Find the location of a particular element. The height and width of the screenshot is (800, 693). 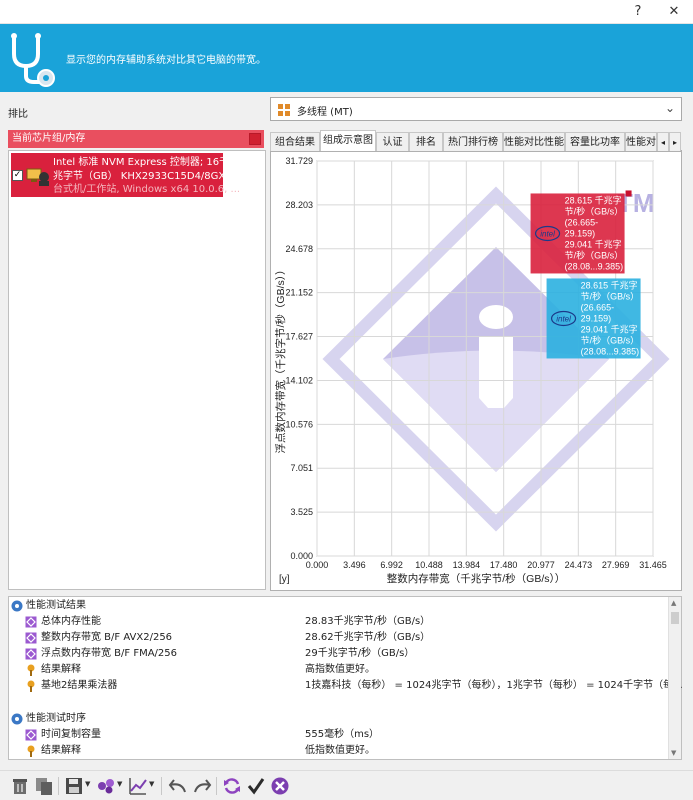

chevron-down-icon: ⌄ is located at coordinates (669, 108).